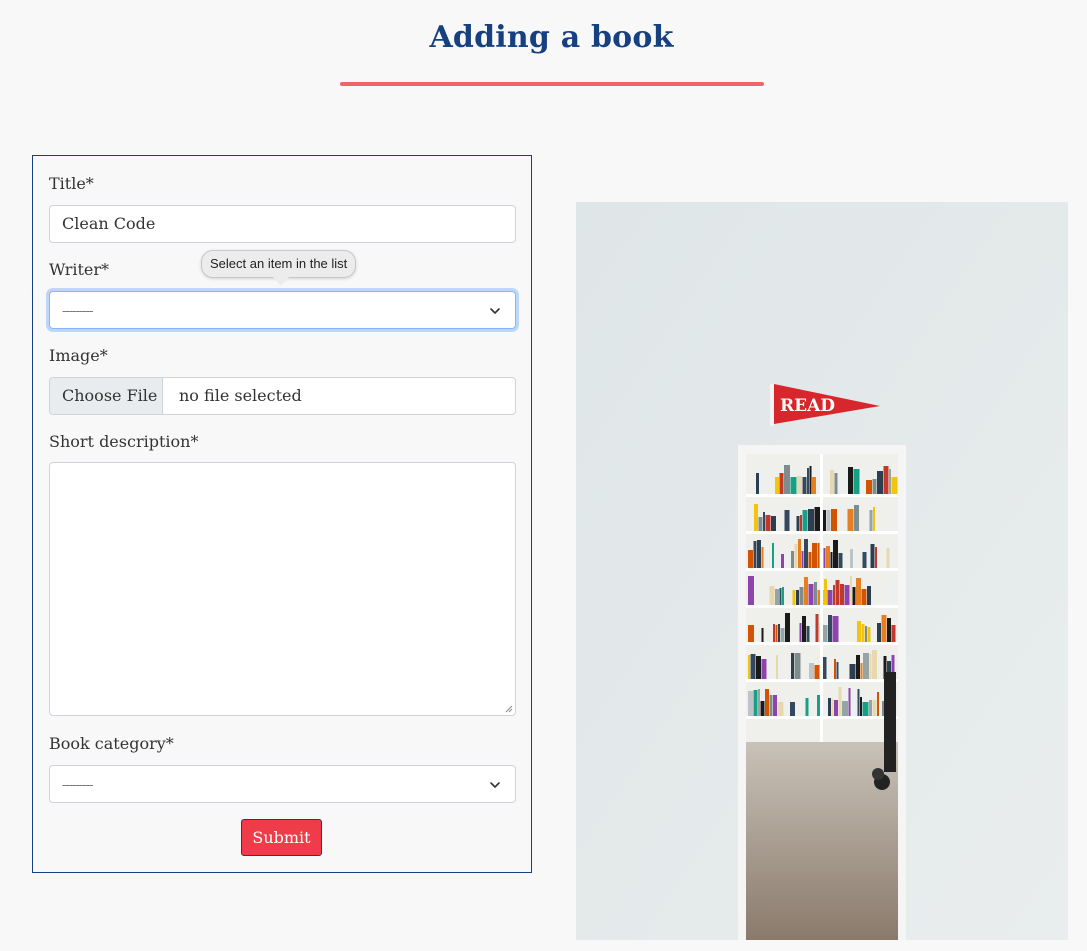  What do you see at coordinates (282, 784) in the screenshot?
I see `book-category-select: ---------` at bounding box center [282, 784].